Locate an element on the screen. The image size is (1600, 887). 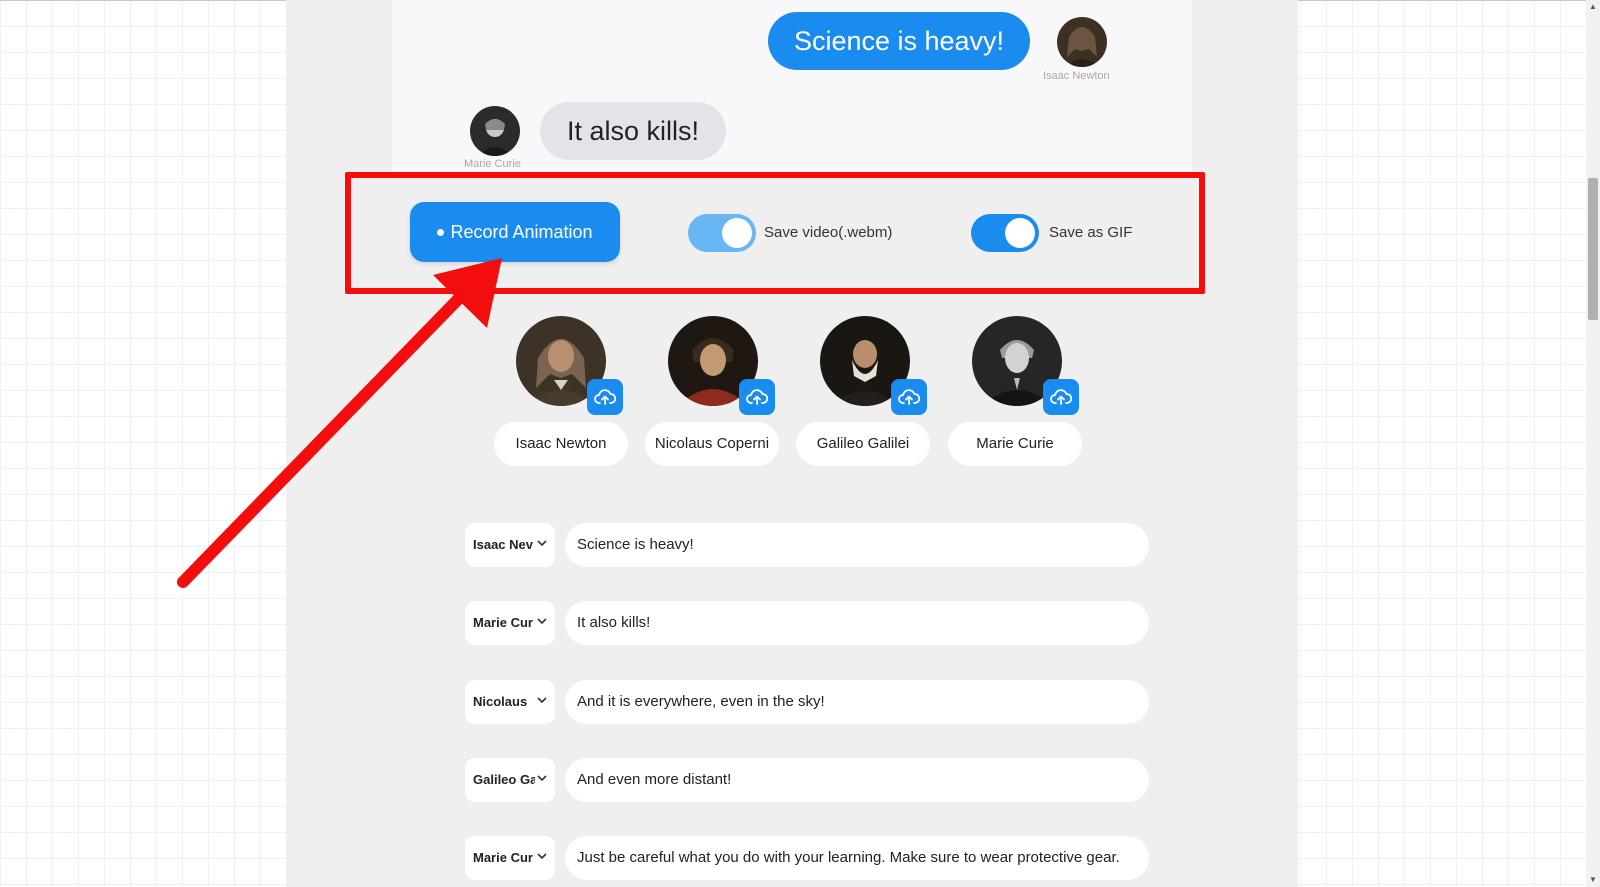
speaker-select: Galileo Ga is located at coordinates (510, 780).